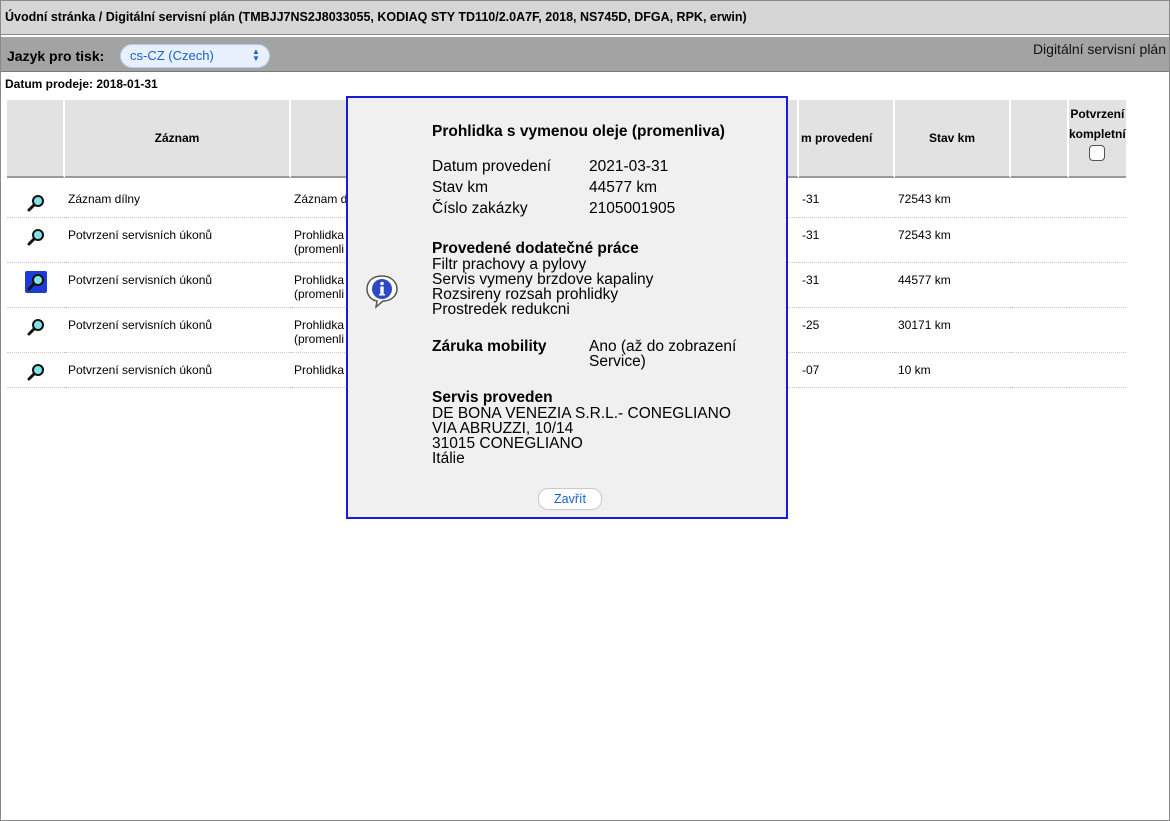  What do you see at coordinates (56, 56) in the screenshot?
I see `language-label: Jazyk pro tisk:` at bounding box center [56, 56].